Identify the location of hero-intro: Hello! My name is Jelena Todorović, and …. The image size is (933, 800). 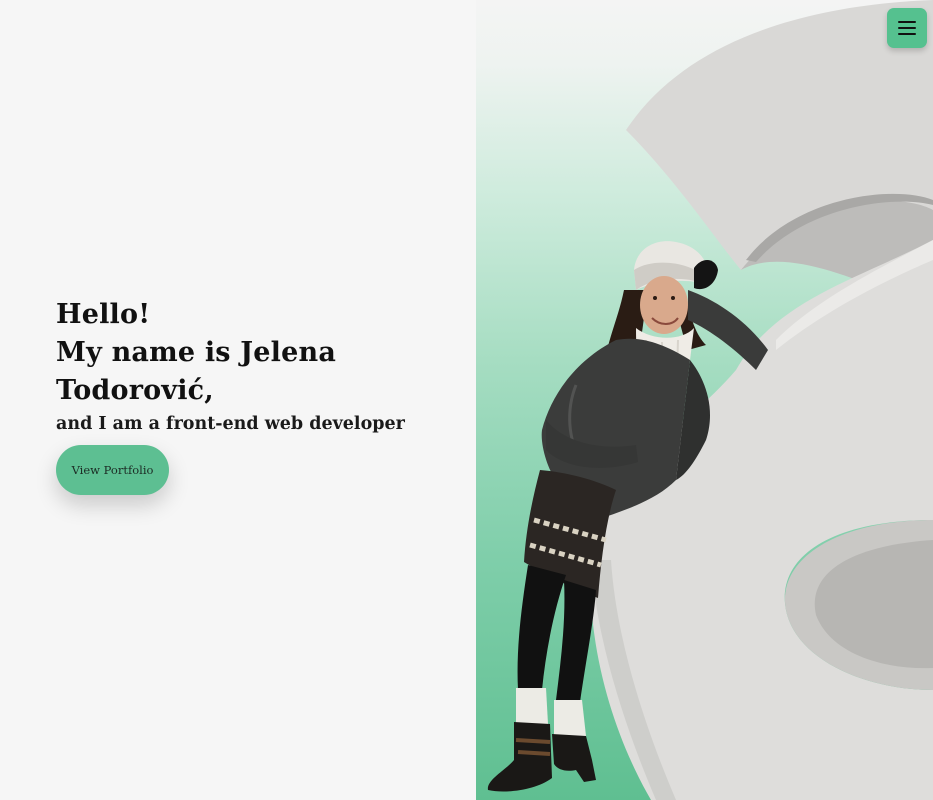
(256, 366).